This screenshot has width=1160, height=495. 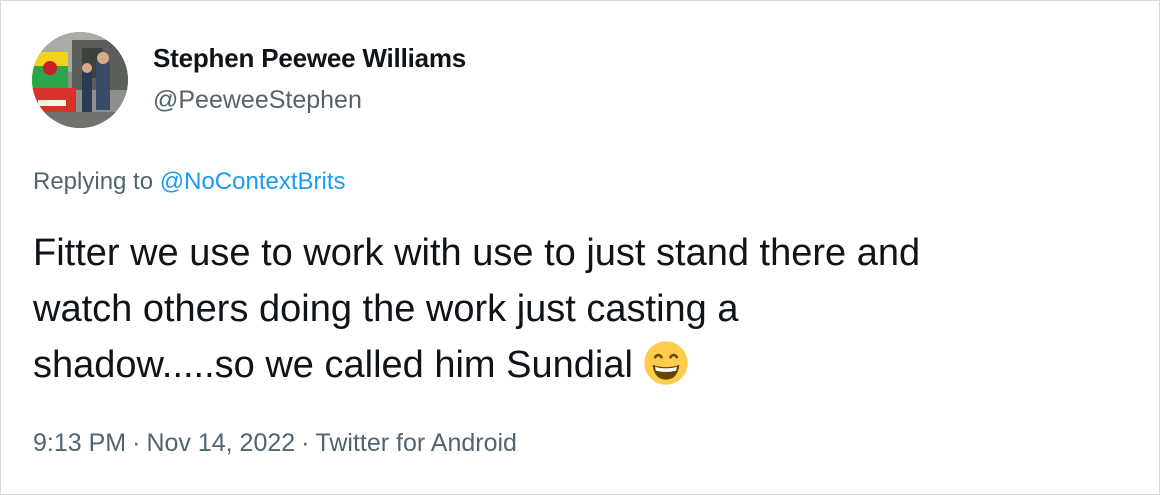 I want to click on grinning-face-with-smiling-eyes-icon, so click(x=666, y=363).